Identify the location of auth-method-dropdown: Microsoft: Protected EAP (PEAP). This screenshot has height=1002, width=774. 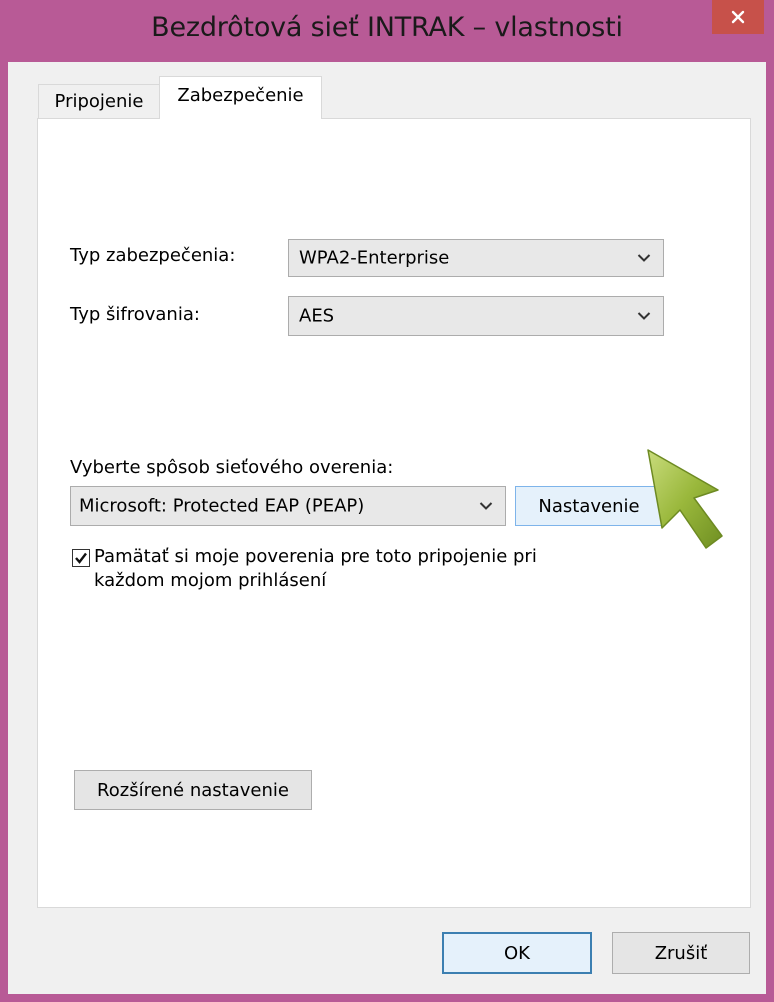
(288, 506).